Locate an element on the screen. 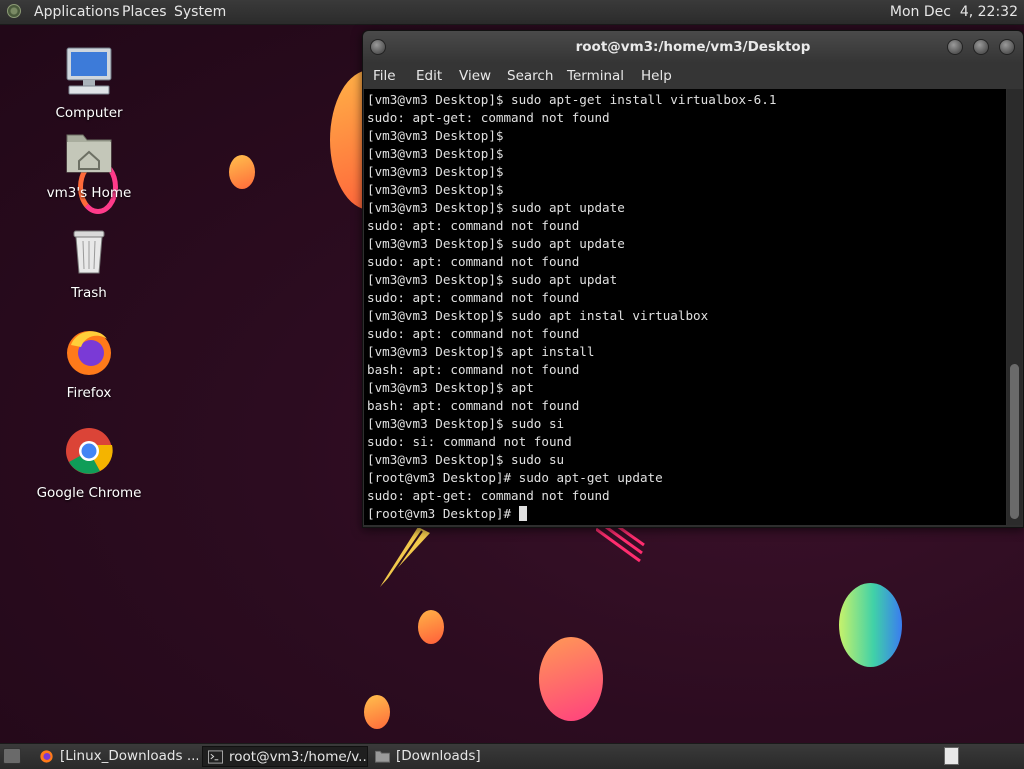  desktop-icon-label: vm3's Home is located at coordinates (89, 193).